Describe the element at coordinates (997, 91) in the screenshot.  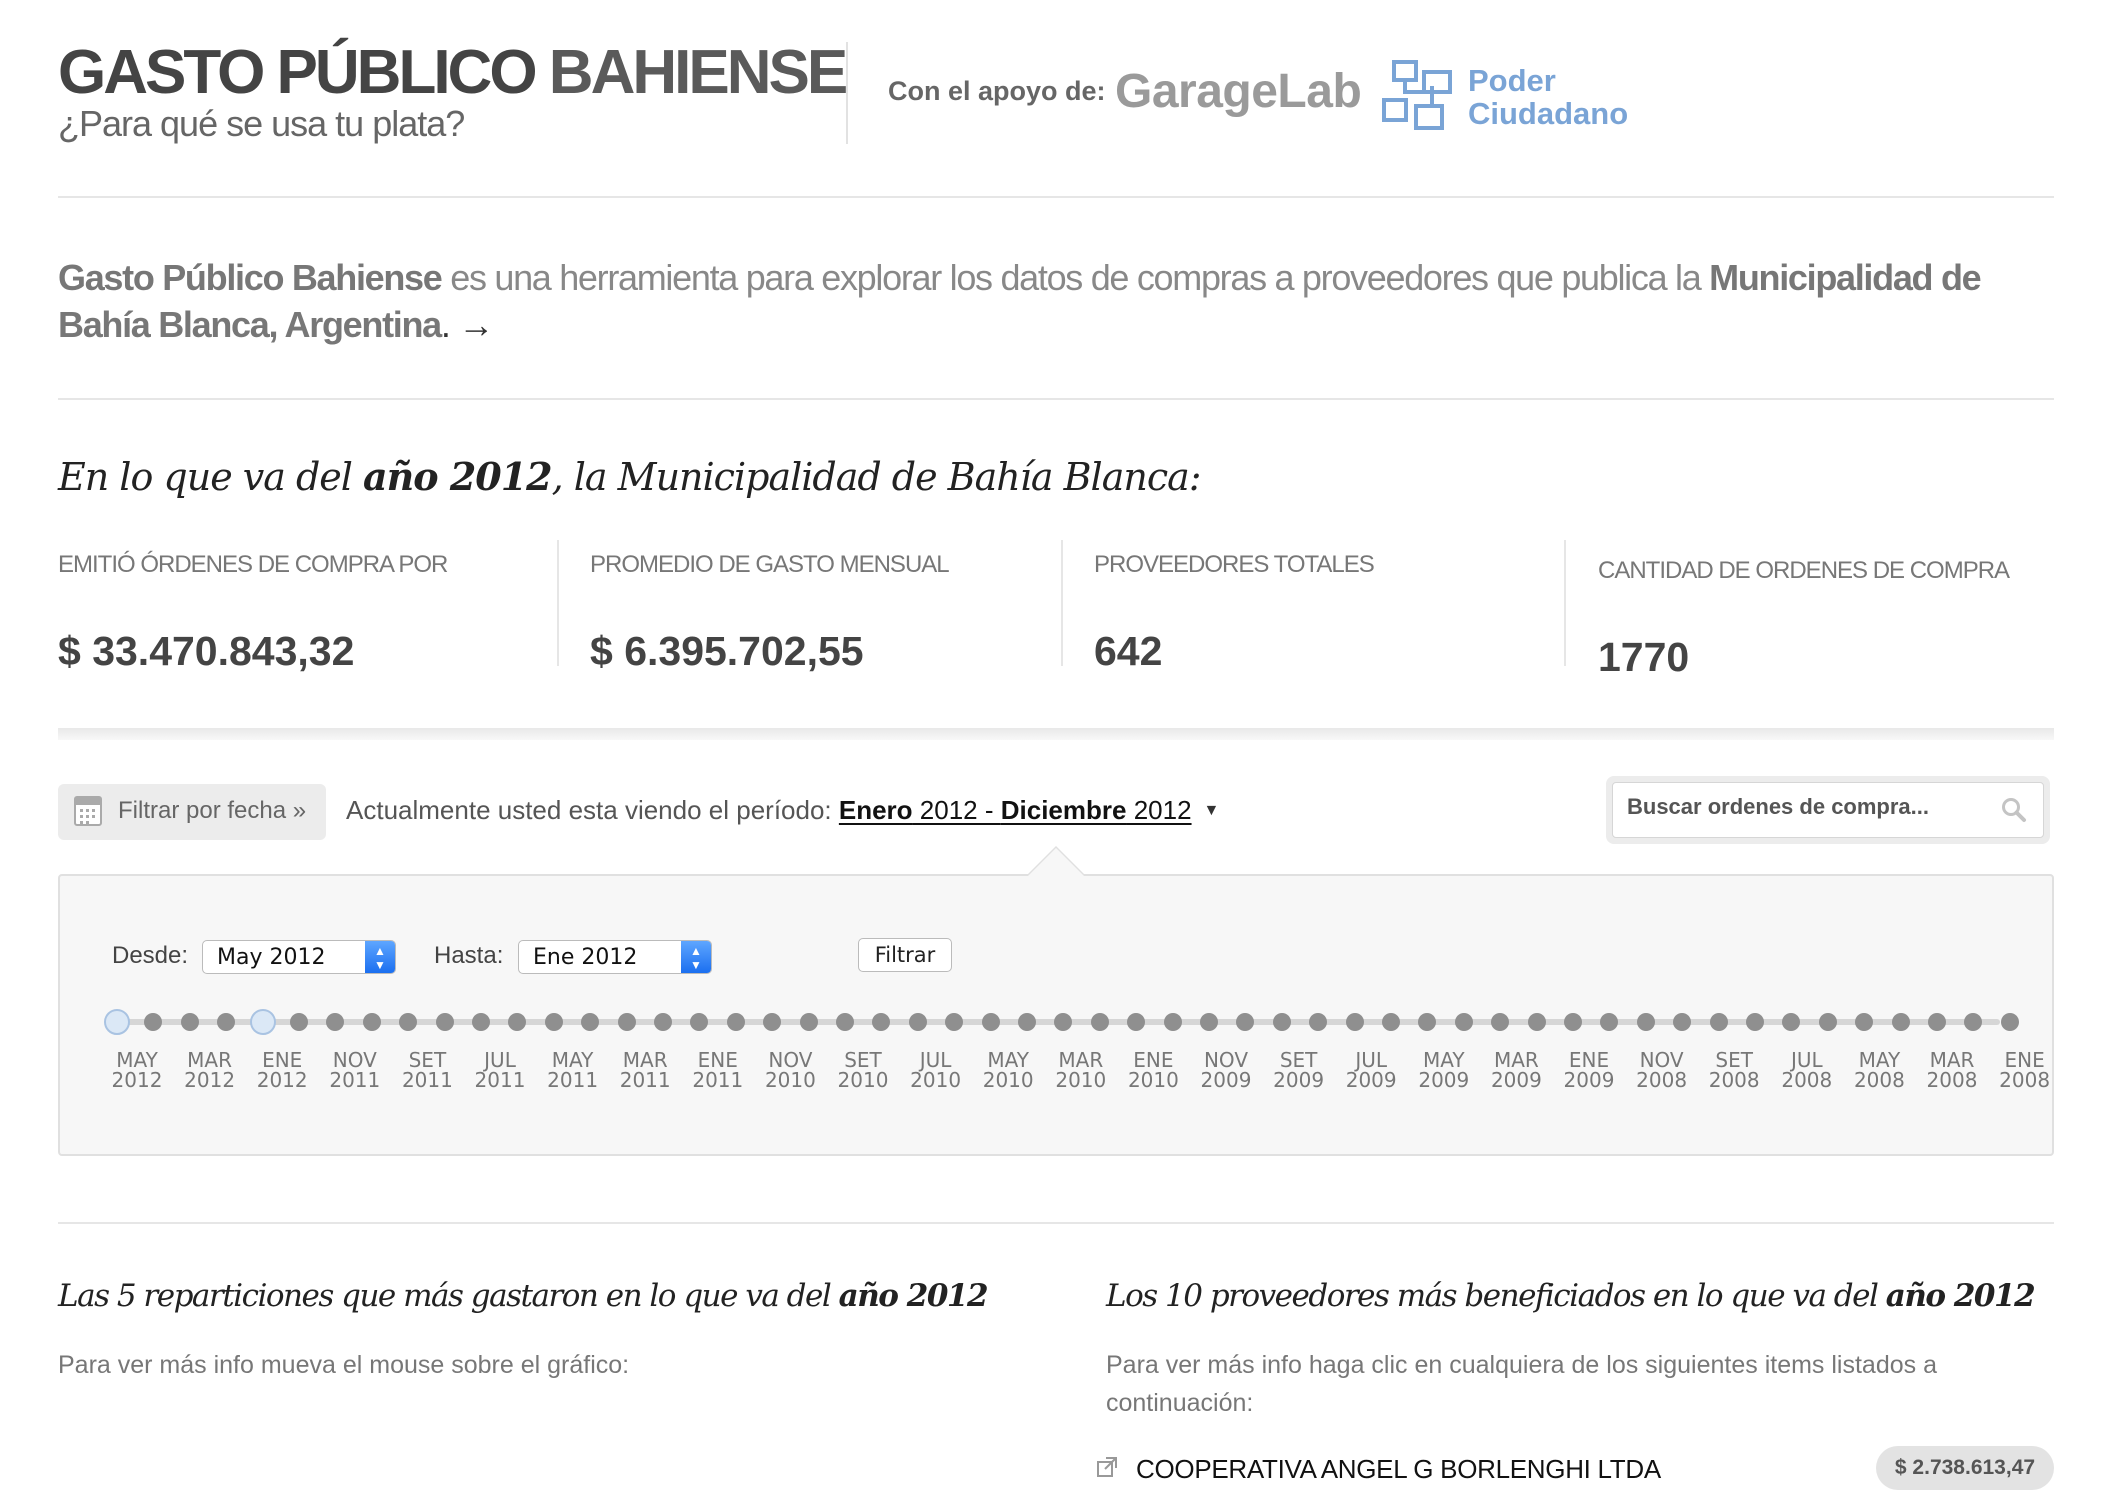
I see `support-label: Con el apoyo de:` at that location.